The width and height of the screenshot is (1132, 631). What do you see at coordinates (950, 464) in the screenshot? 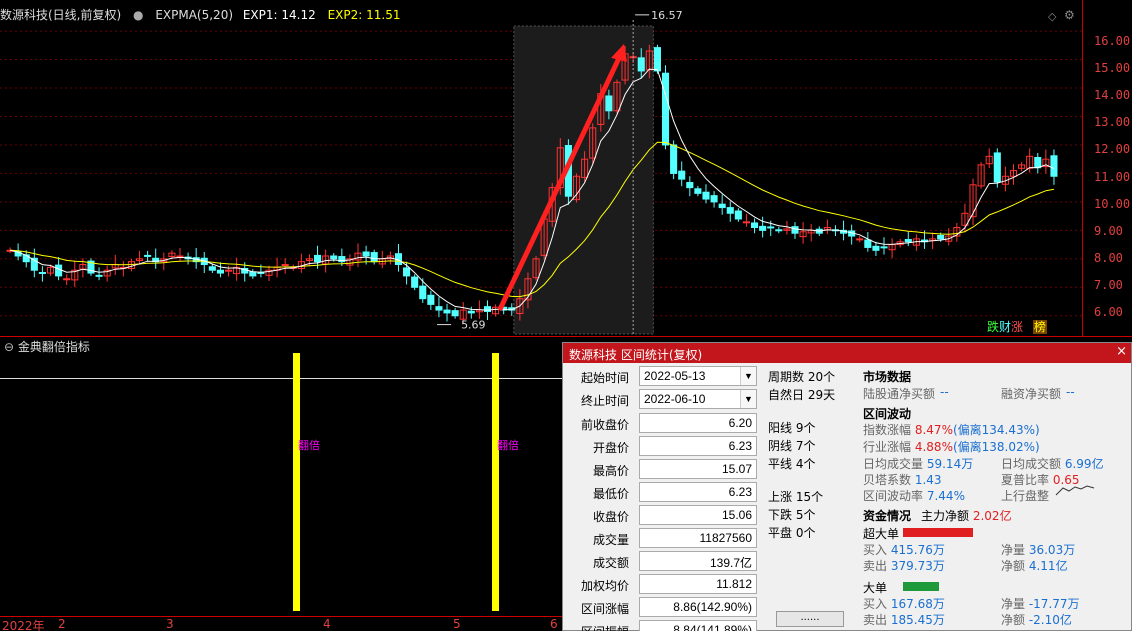
I see `avg-vol-value: 59.14万` at bounding box center [950, 464].